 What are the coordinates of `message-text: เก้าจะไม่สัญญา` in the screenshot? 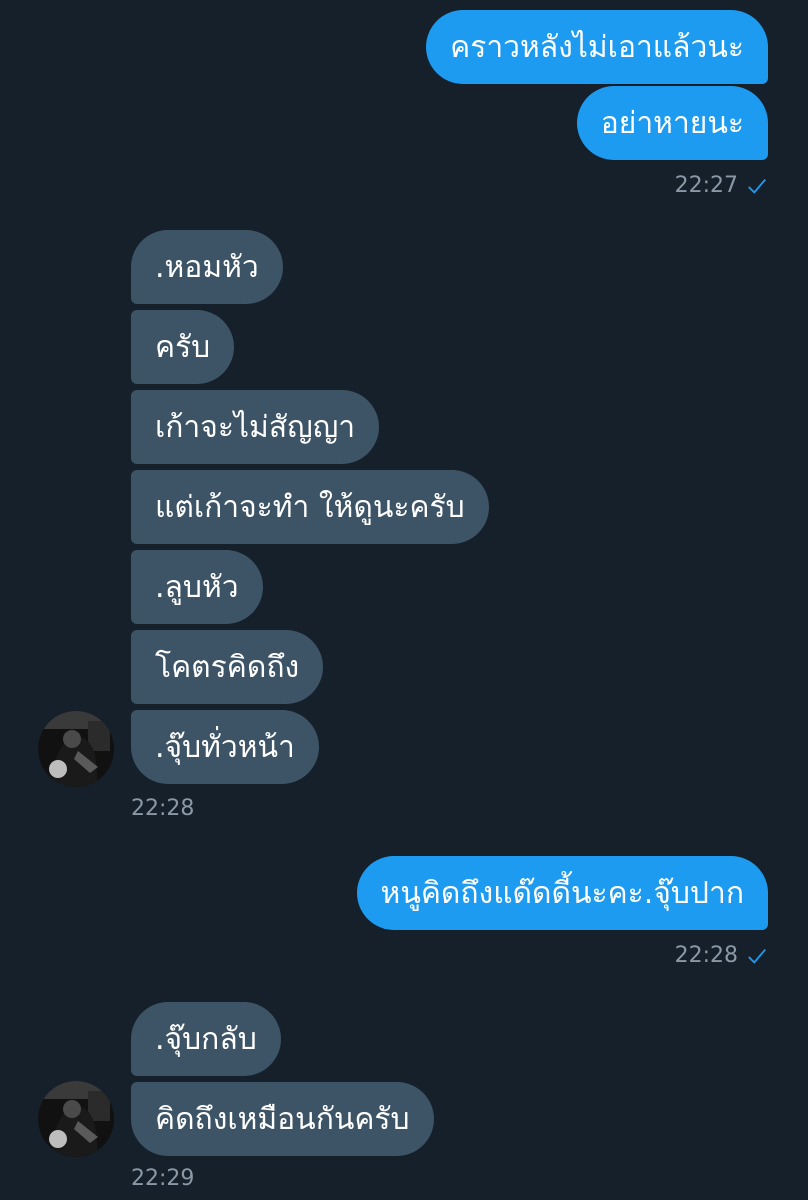 It's located at (255, 427).